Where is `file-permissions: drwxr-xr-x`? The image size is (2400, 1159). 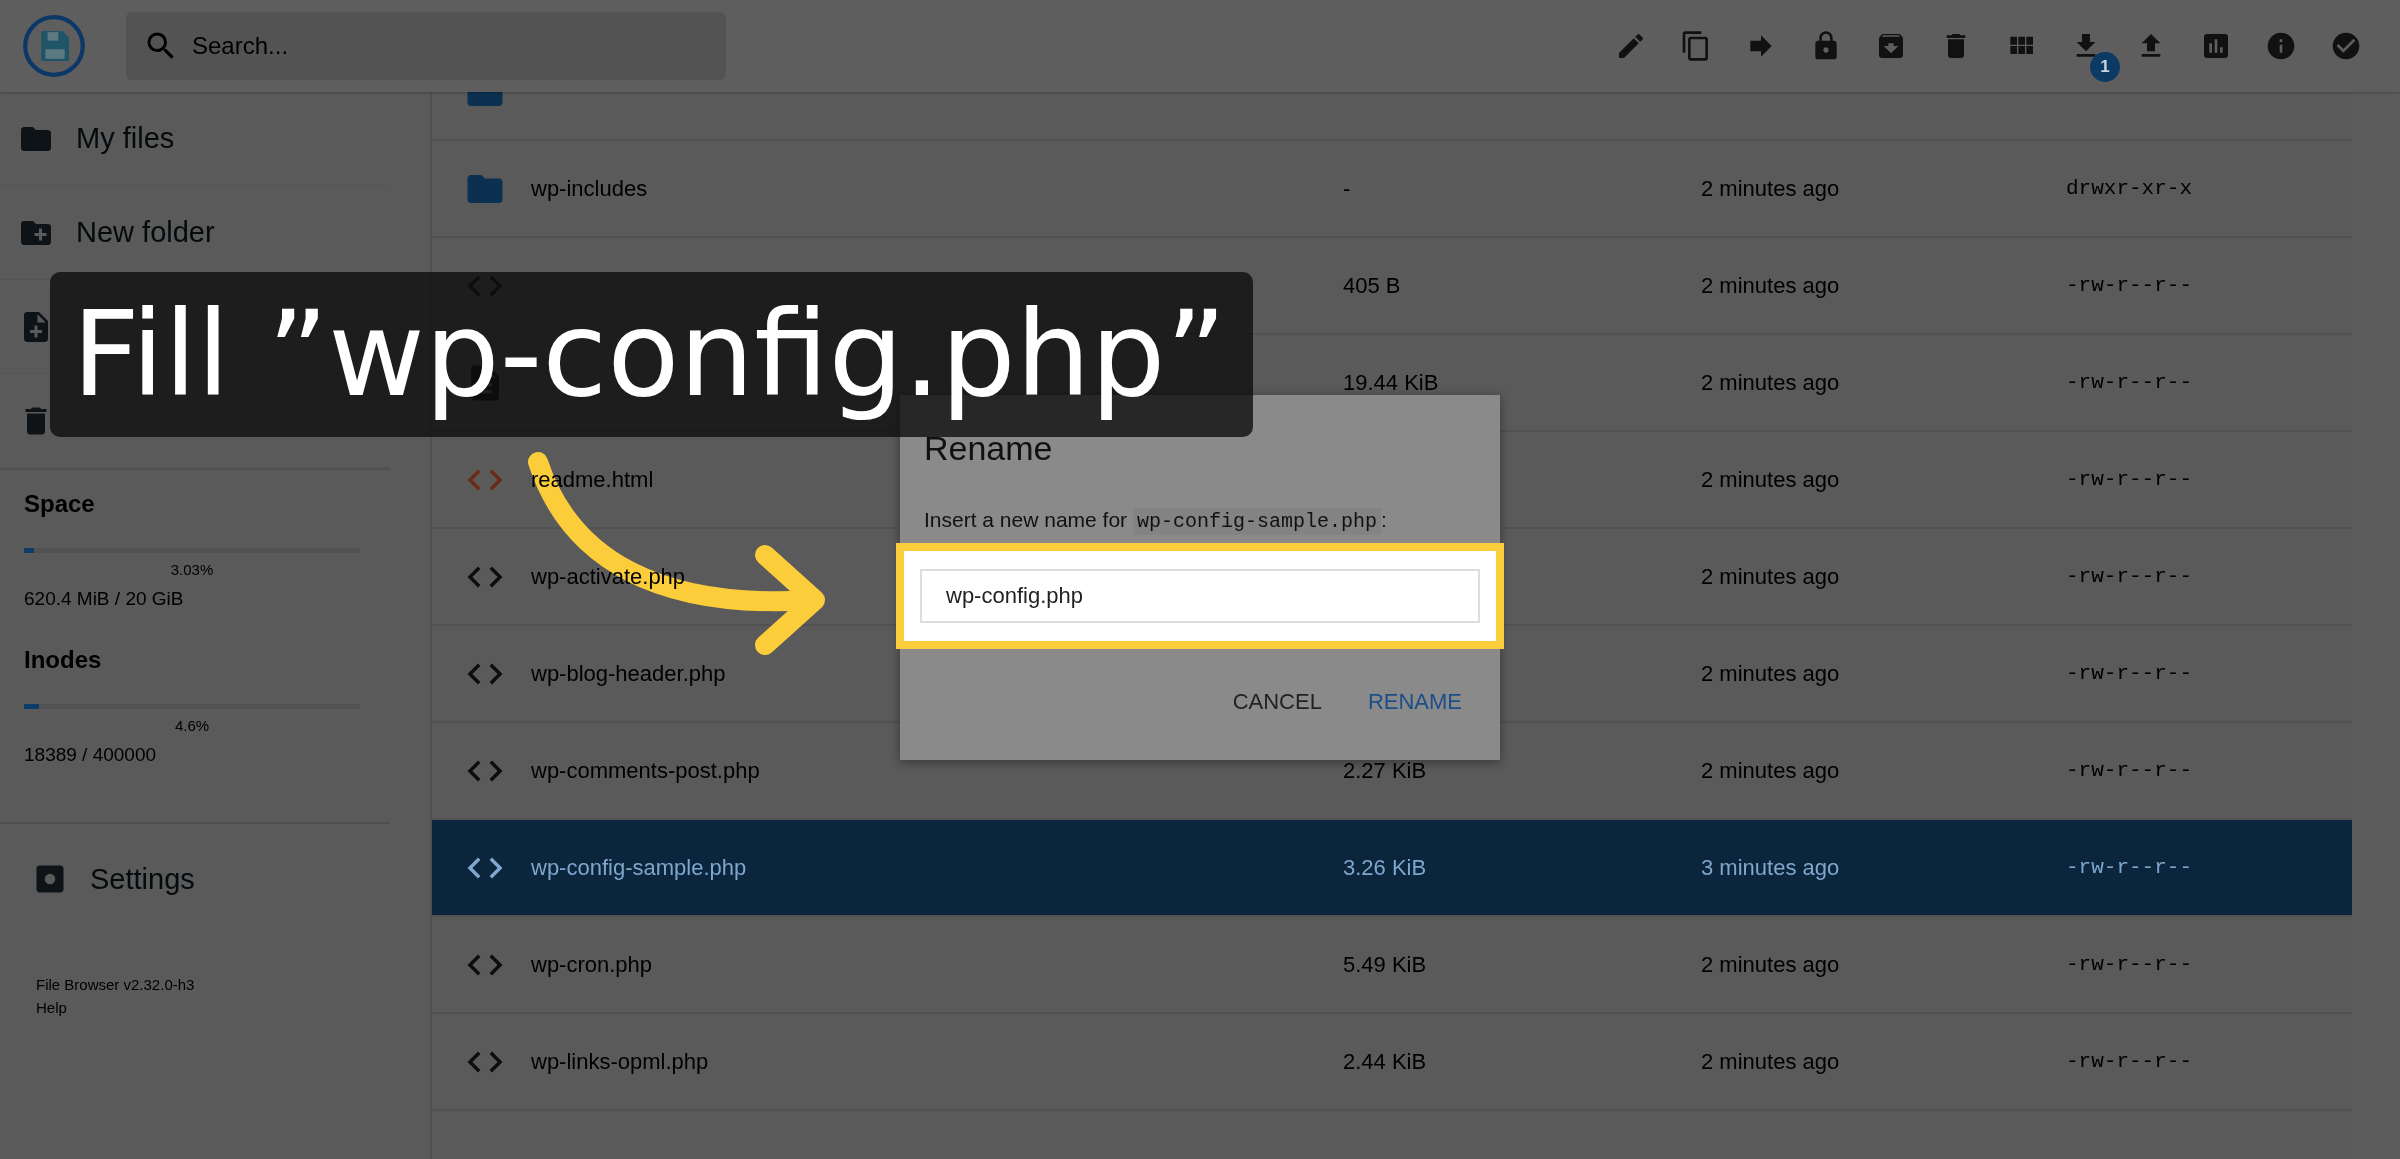
file-permissions: drwxr-xr-x is located at coordinates (2129, 188).